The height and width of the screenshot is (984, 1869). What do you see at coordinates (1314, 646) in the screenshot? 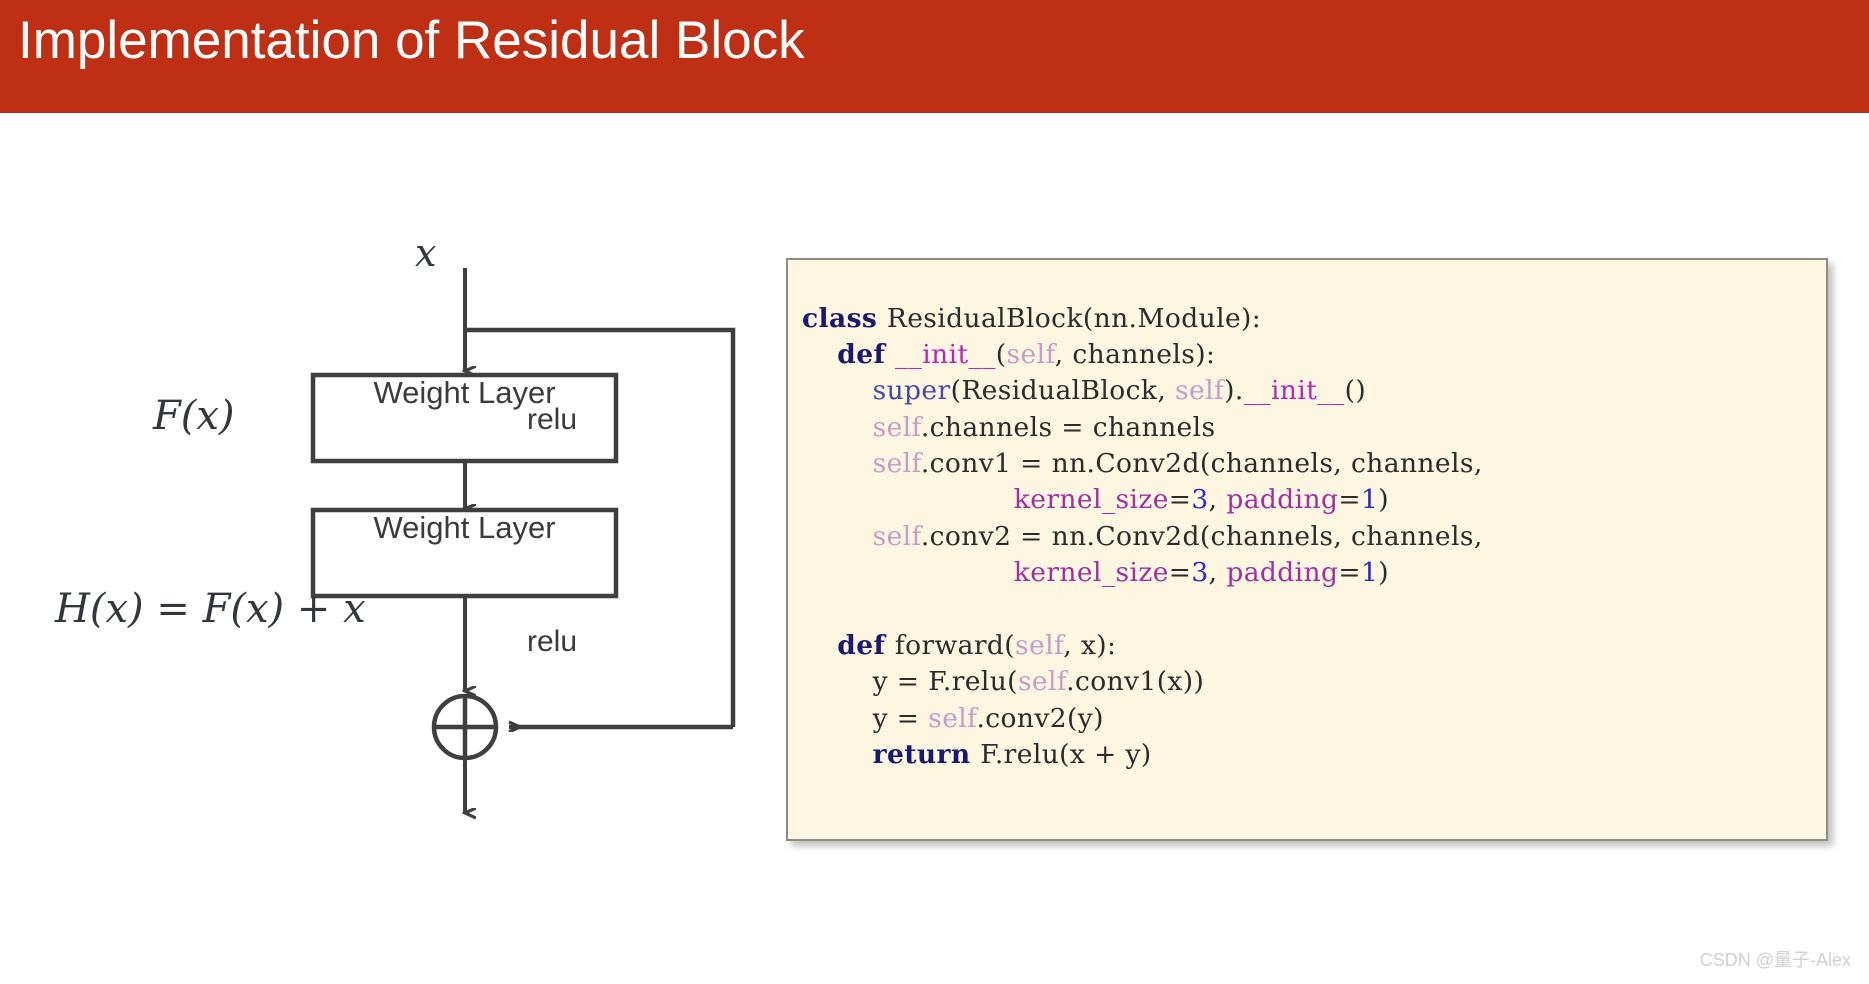
I see `code-line: def forward(self, x):` at bounding box center [1314, 646].